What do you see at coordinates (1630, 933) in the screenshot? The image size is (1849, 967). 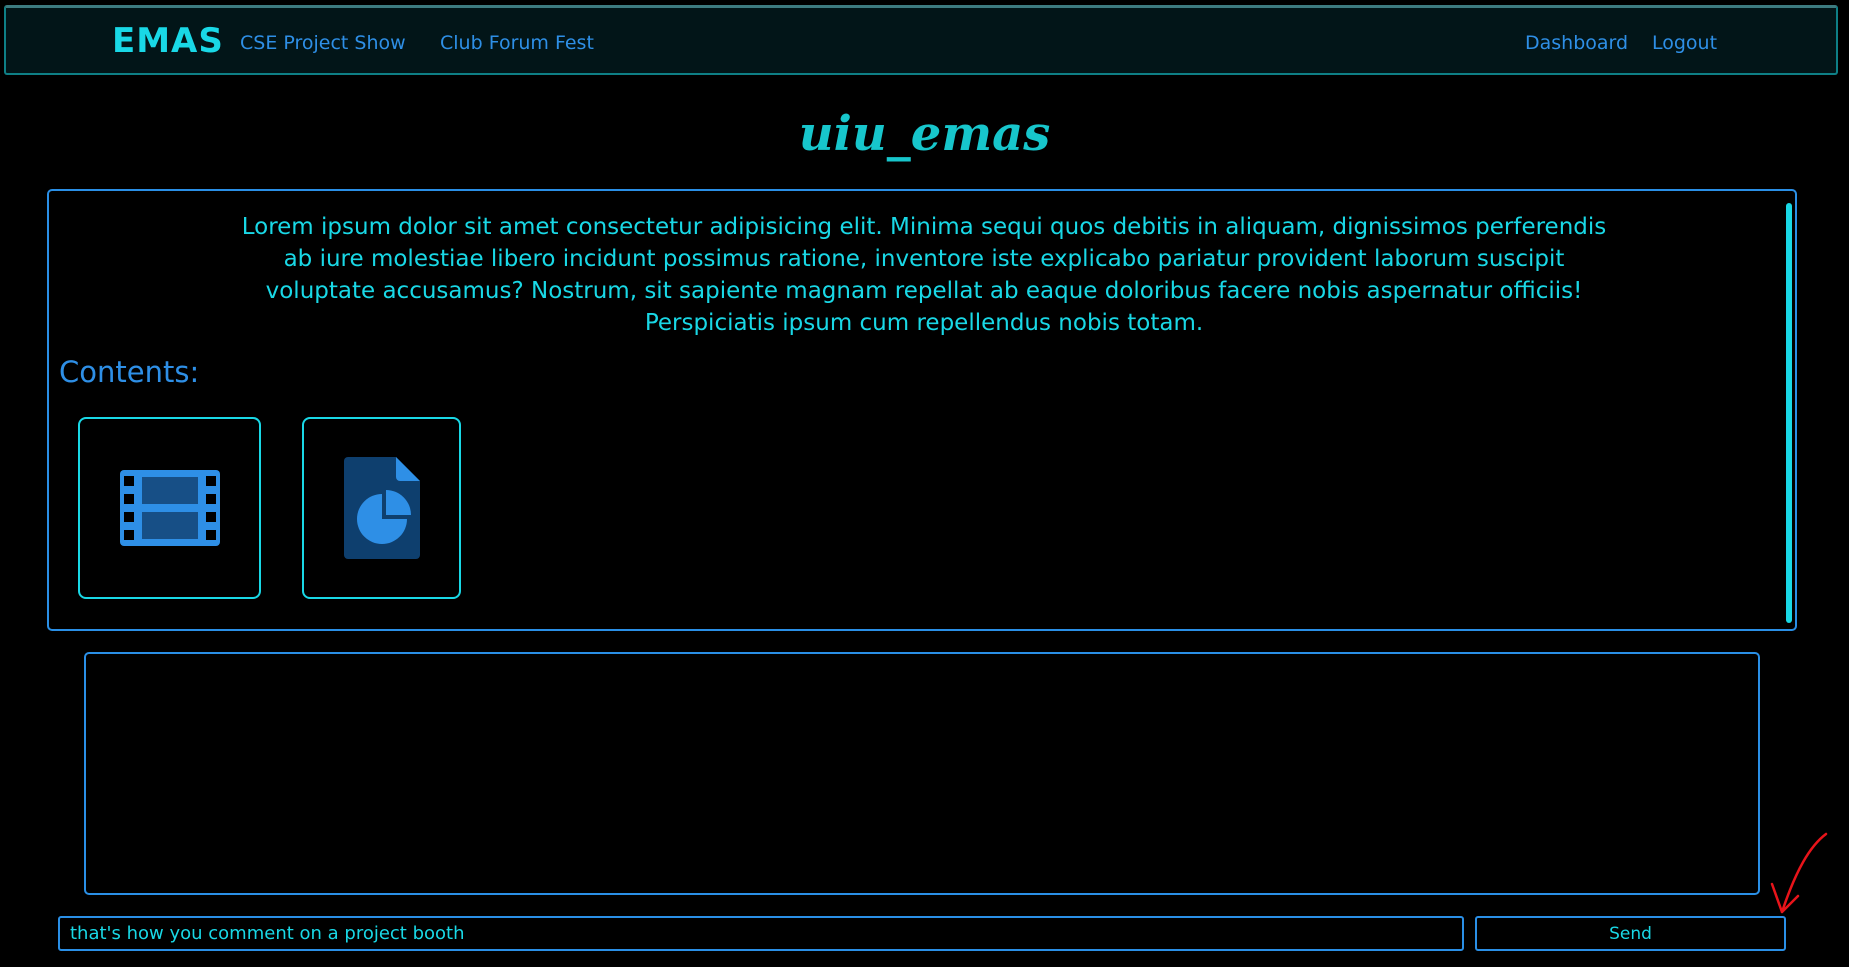 I see `send-button: Send` at bounding box center [1630, 933].